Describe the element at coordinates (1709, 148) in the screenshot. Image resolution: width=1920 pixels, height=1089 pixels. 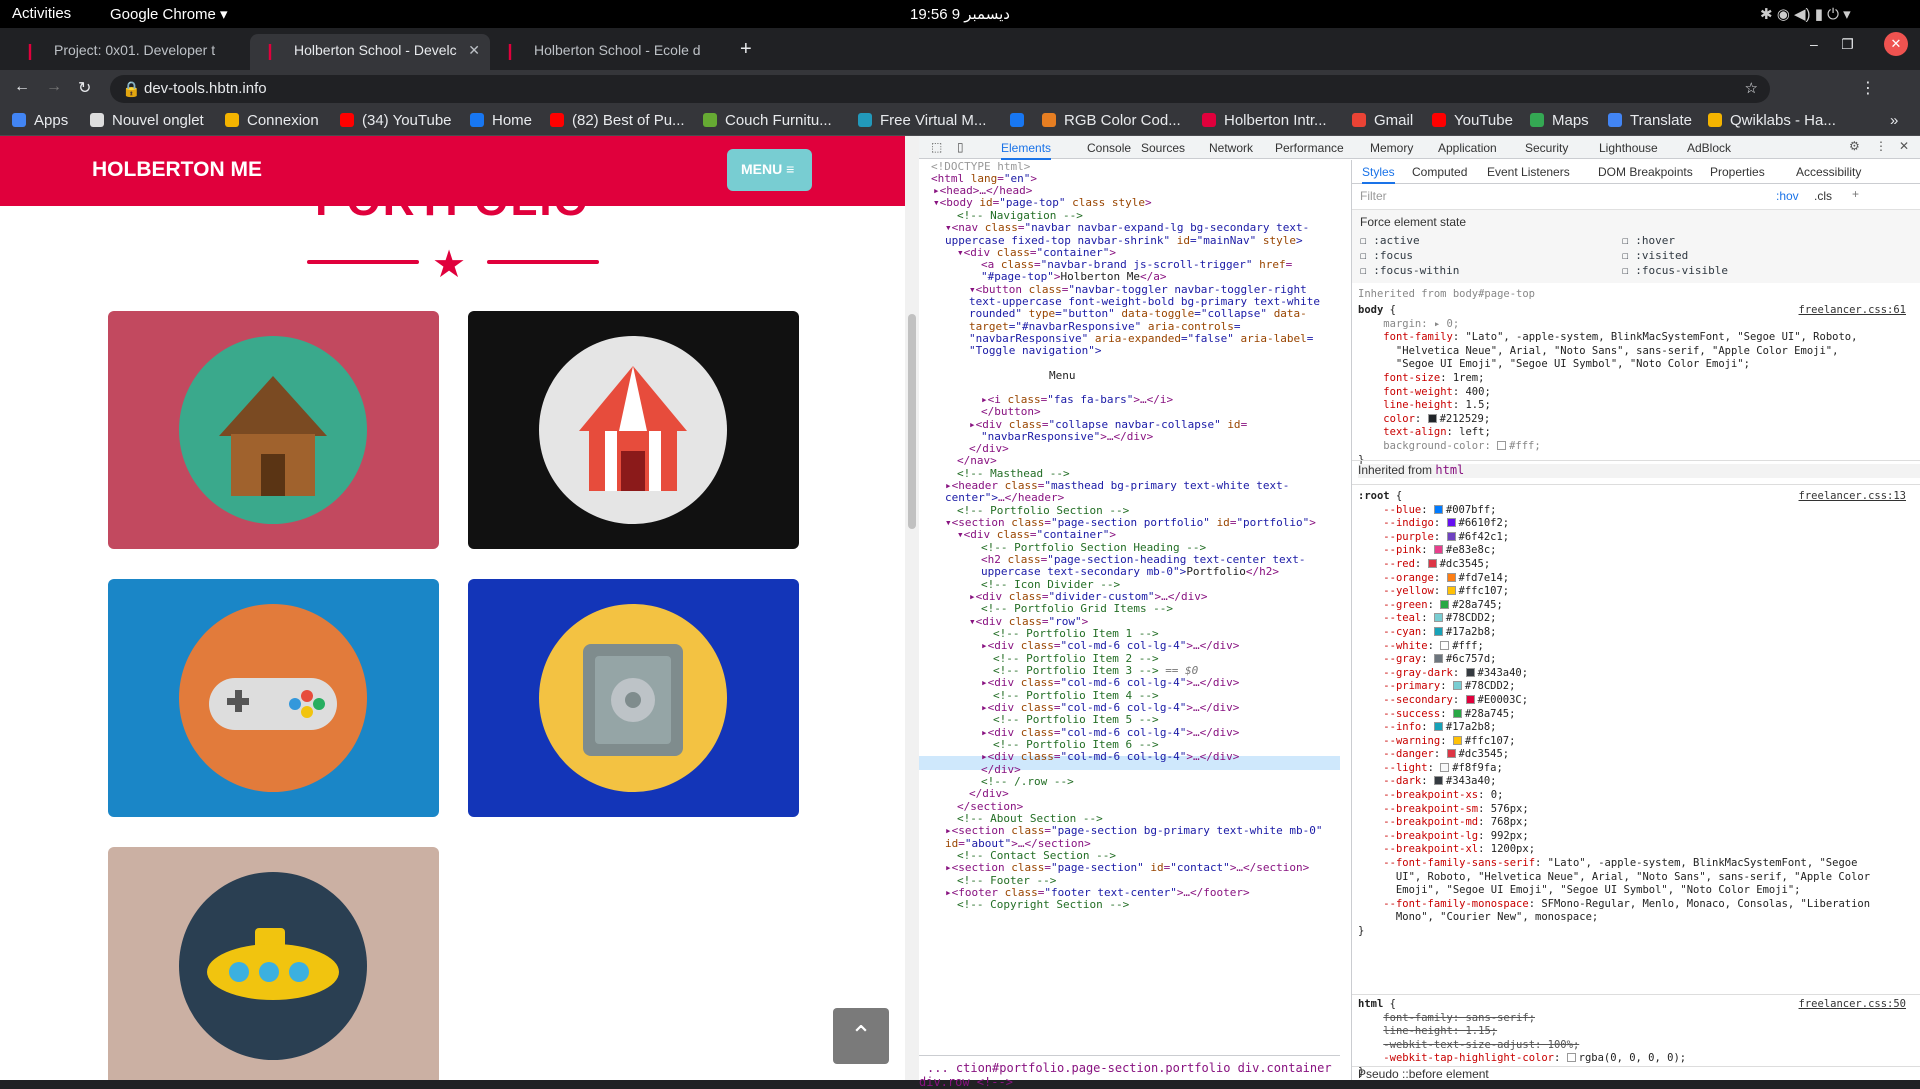
I see `tab-adblock: AdBlock` at that location.